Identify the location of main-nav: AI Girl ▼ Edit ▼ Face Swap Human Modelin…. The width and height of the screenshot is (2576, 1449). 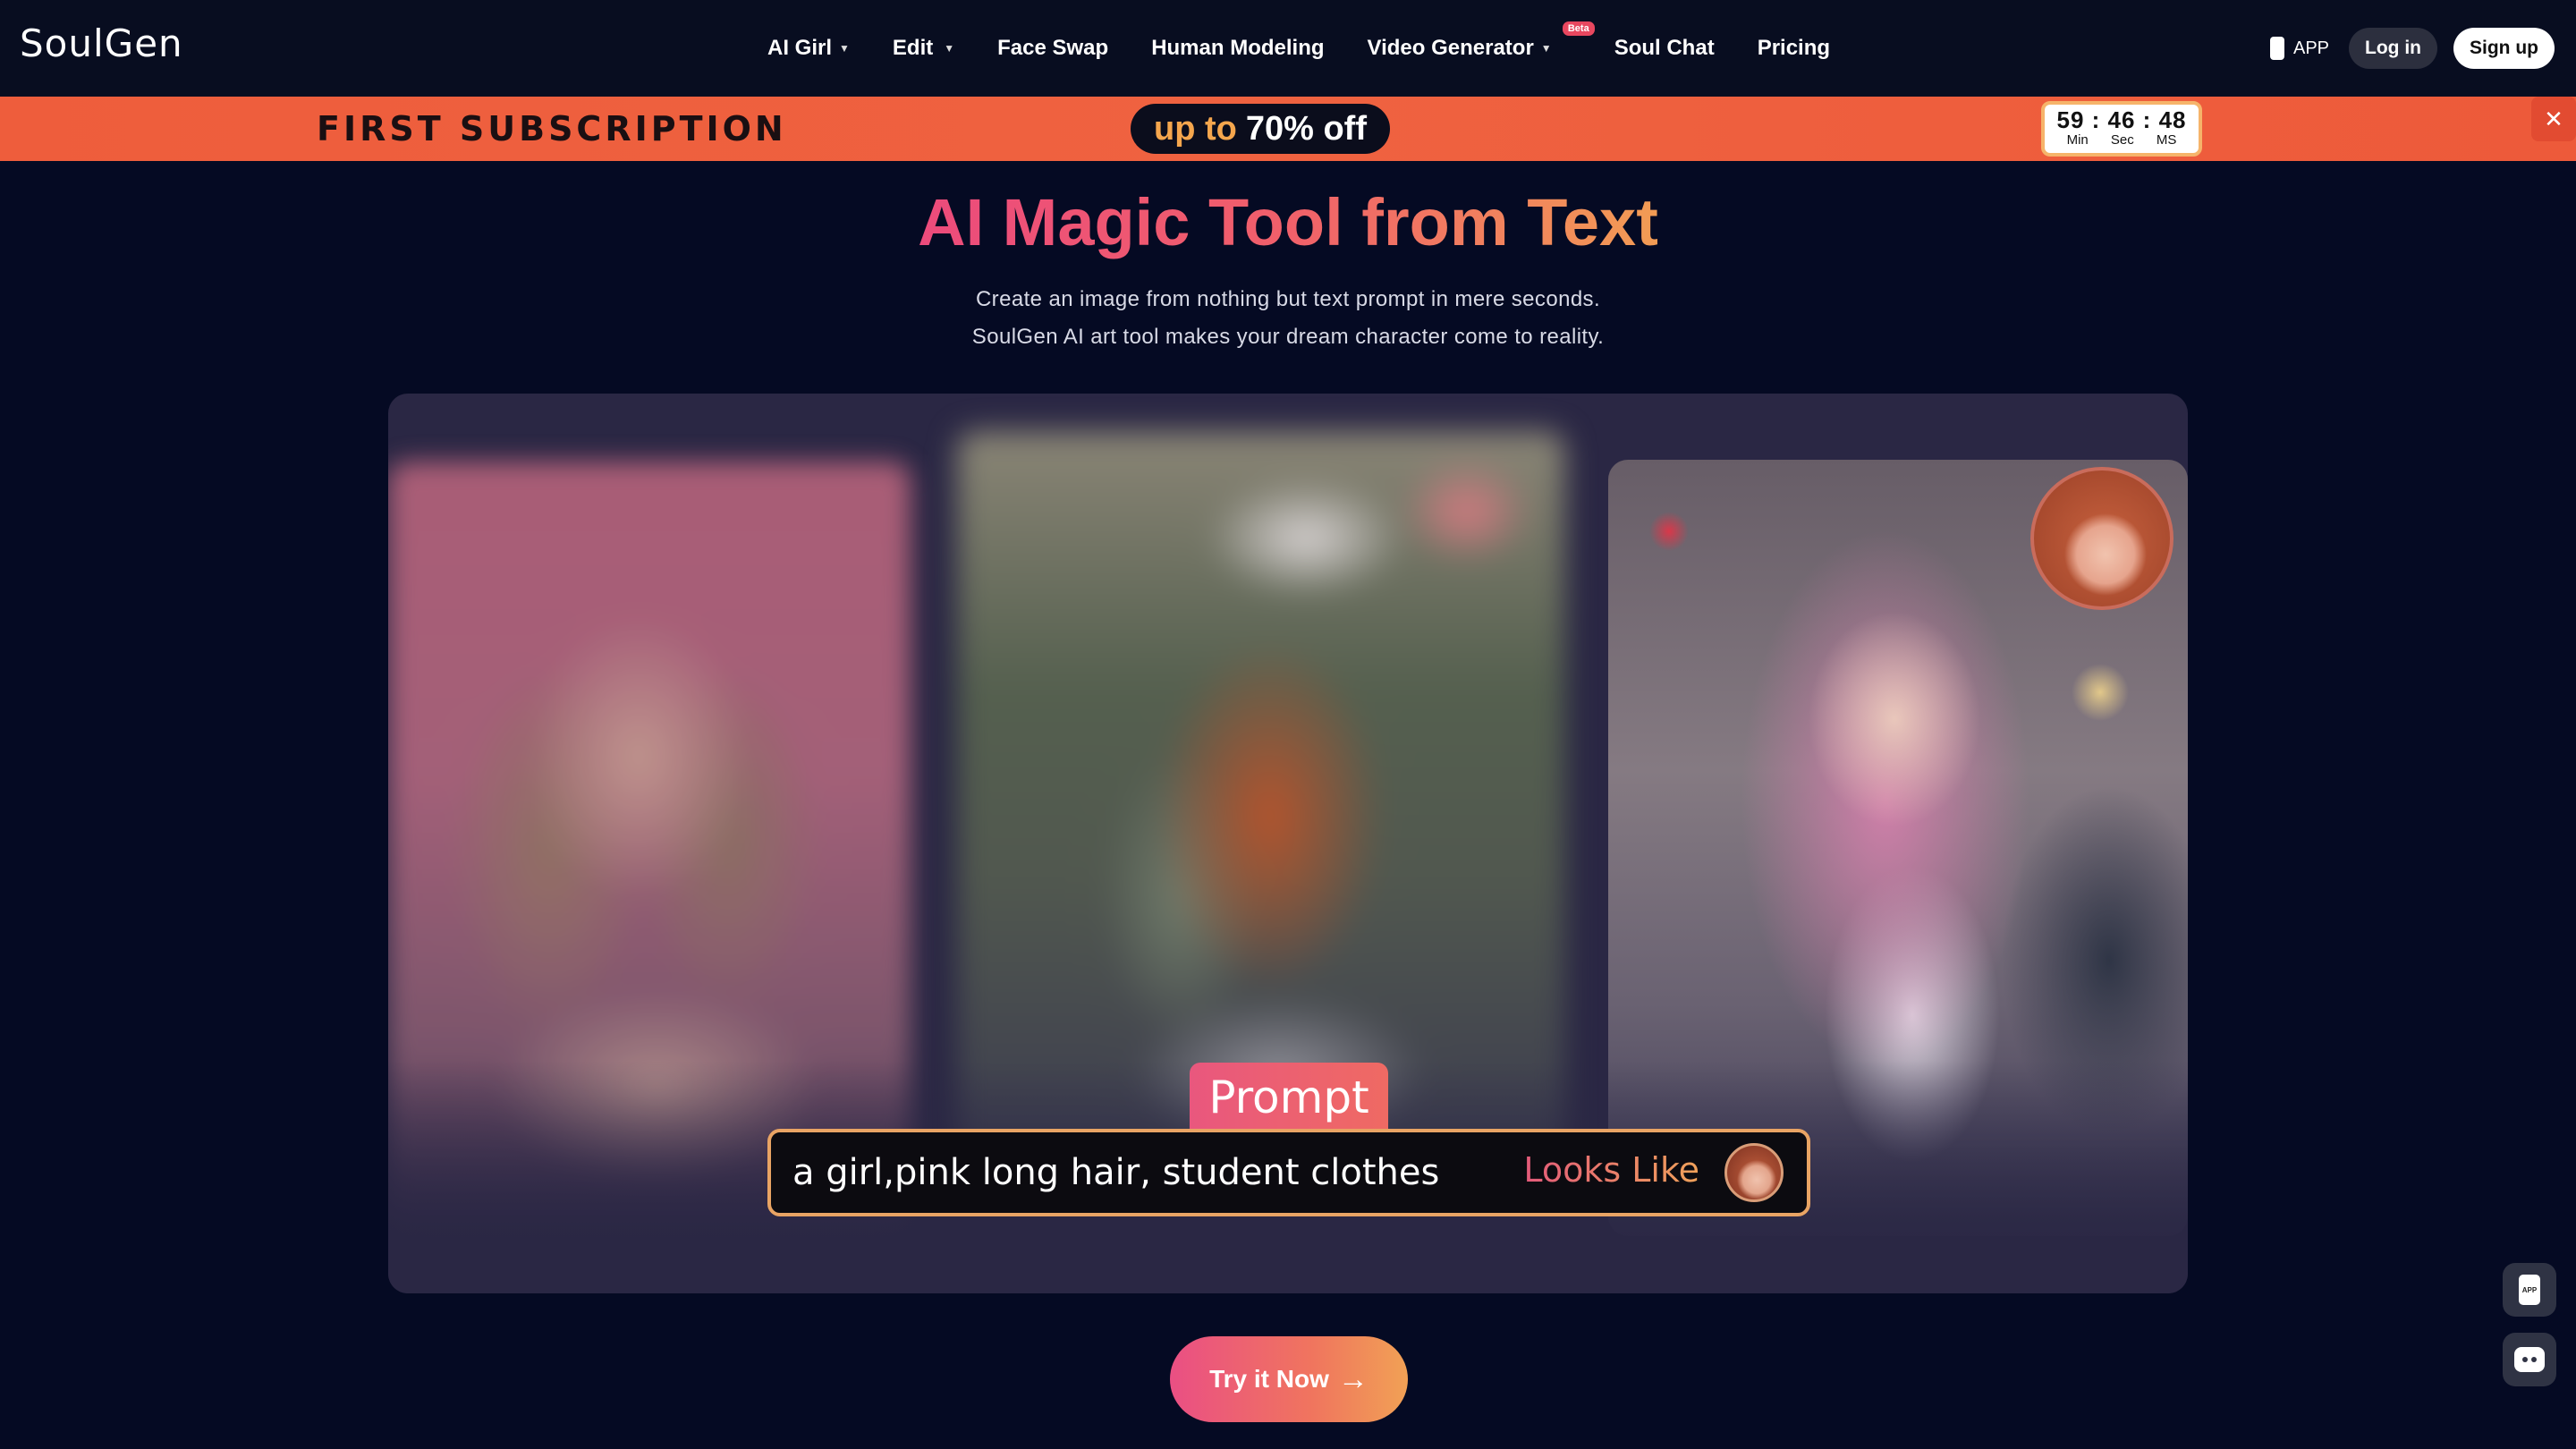
(1320, 48).